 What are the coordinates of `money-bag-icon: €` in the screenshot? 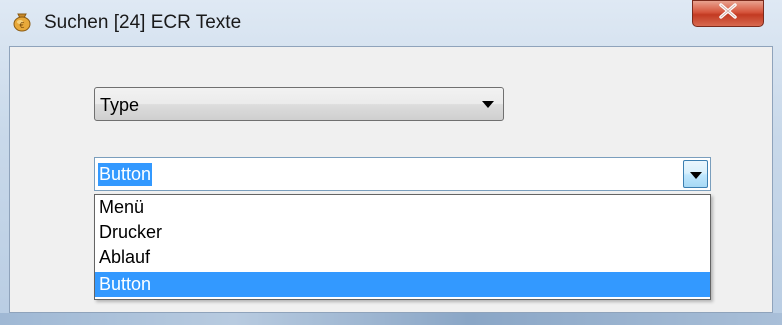 It's located at (22, 21).